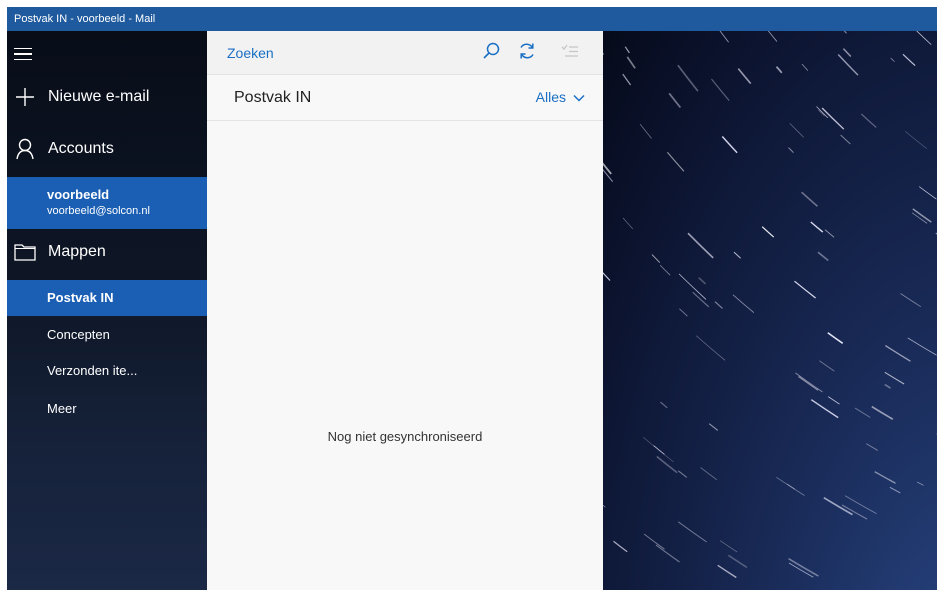 Image resolution: width=937 pixels, height=590 pixels. Describe the element at coordinates (579, 97) in the screenshot. I see `chevron-down-icon` at that location.